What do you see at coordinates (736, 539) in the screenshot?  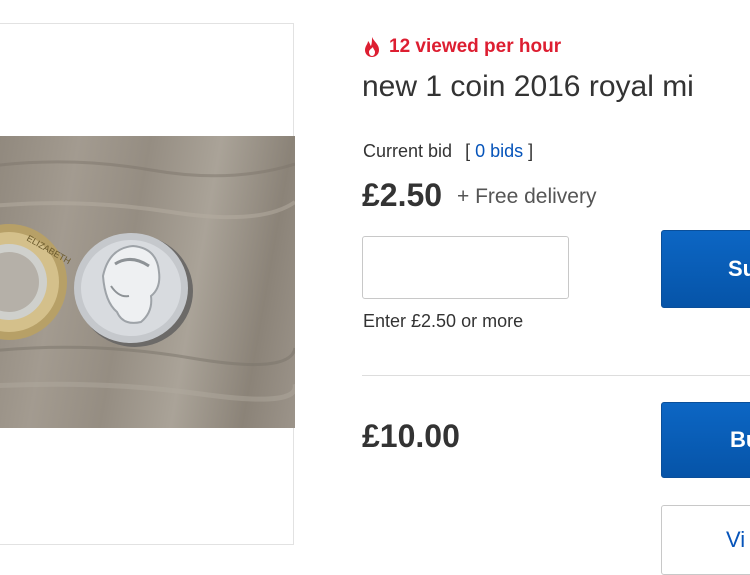 I see `view-button-label: Vi` at bounding box center [736, 539].